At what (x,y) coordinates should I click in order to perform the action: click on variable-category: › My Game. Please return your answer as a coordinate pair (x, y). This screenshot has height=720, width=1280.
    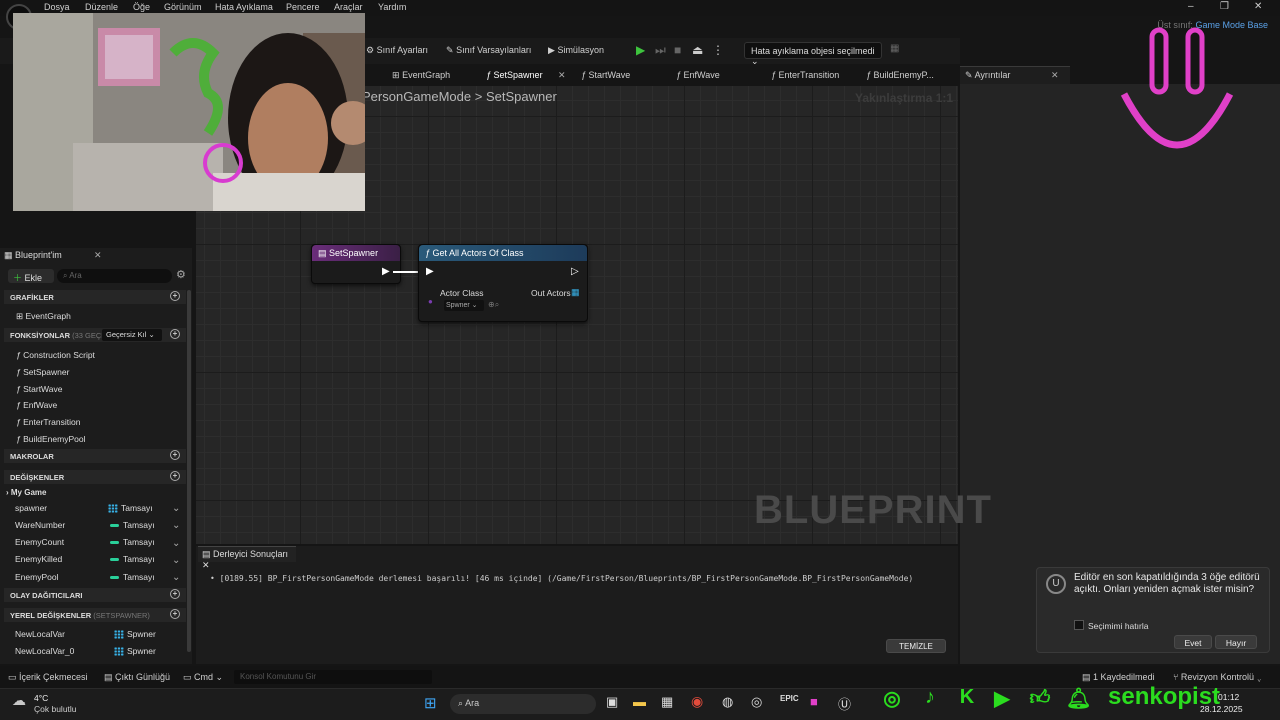
    Looking at the image, I should click on (26, 492).